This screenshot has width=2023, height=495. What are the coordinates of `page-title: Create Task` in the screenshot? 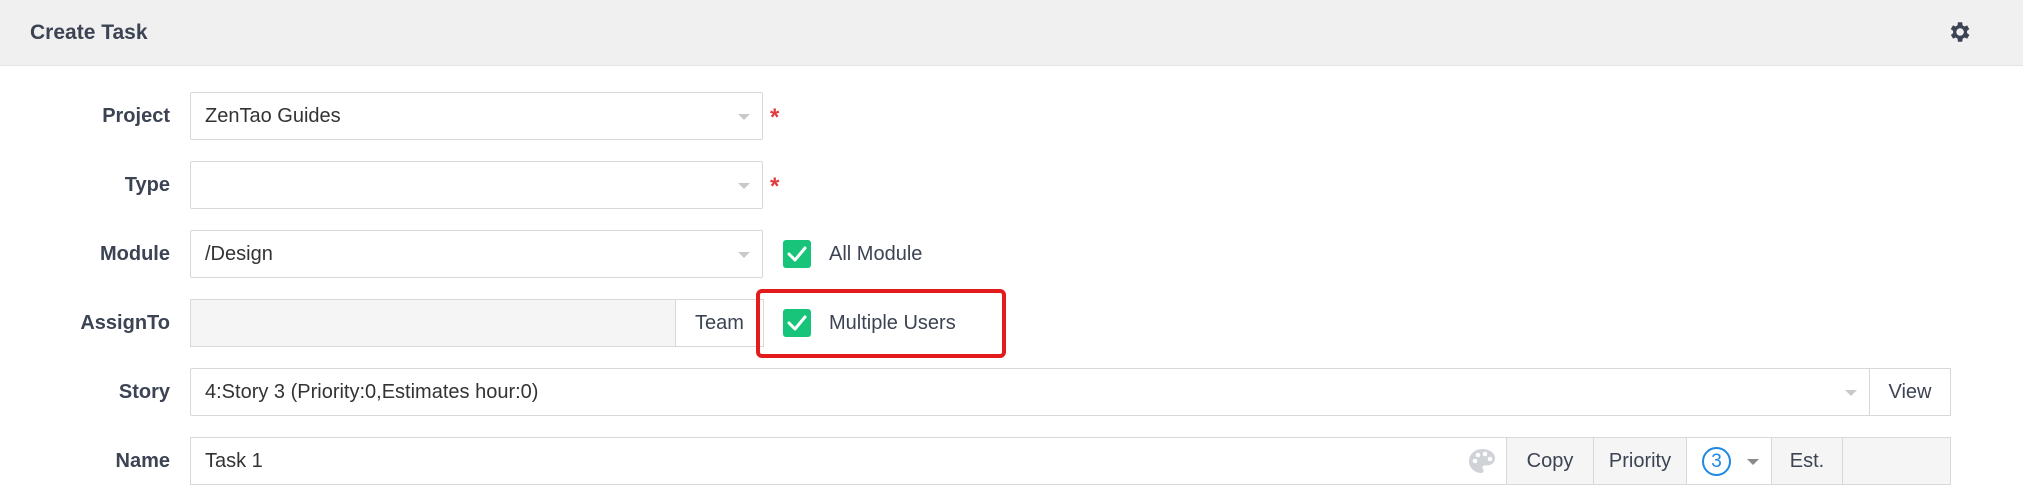 It's located at (89, 32).